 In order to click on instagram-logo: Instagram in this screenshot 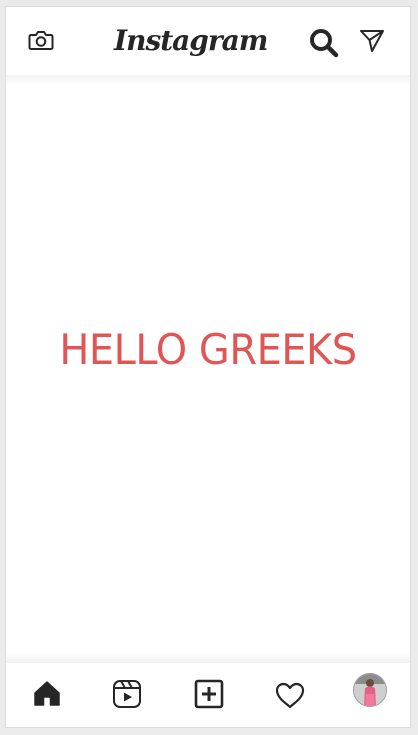, I will do `click(191, 41)`.